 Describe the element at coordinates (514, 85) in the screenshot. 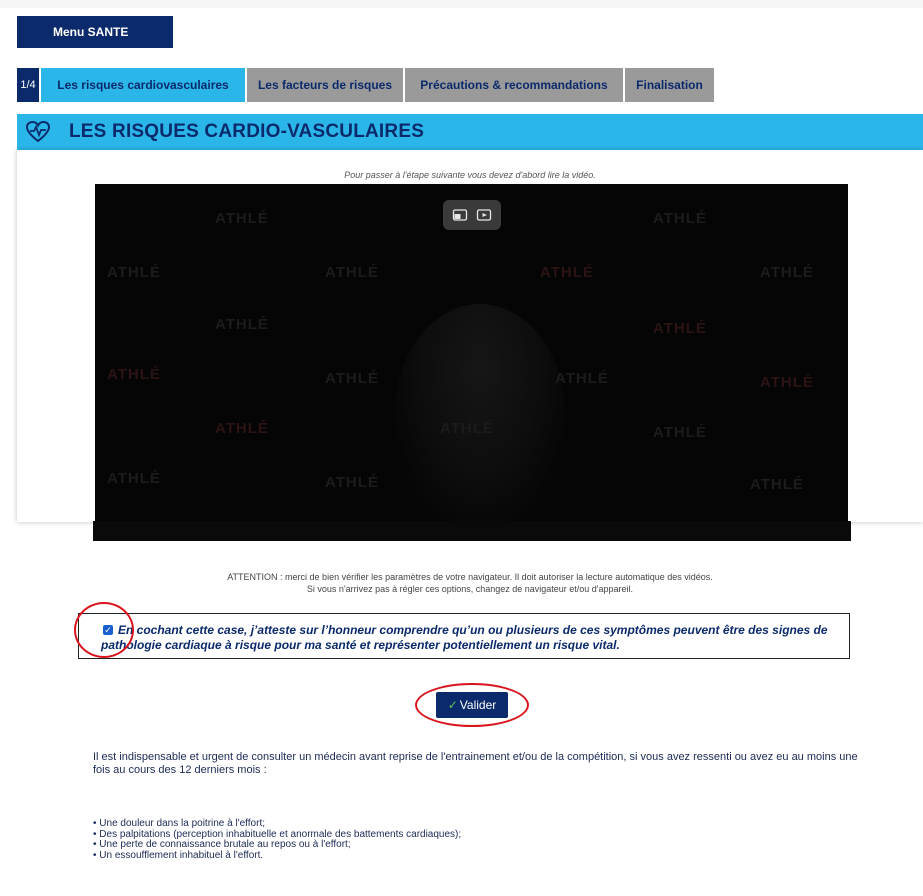

I see `tab-precautions-recommandations: Précautions & recommandations` at that location.